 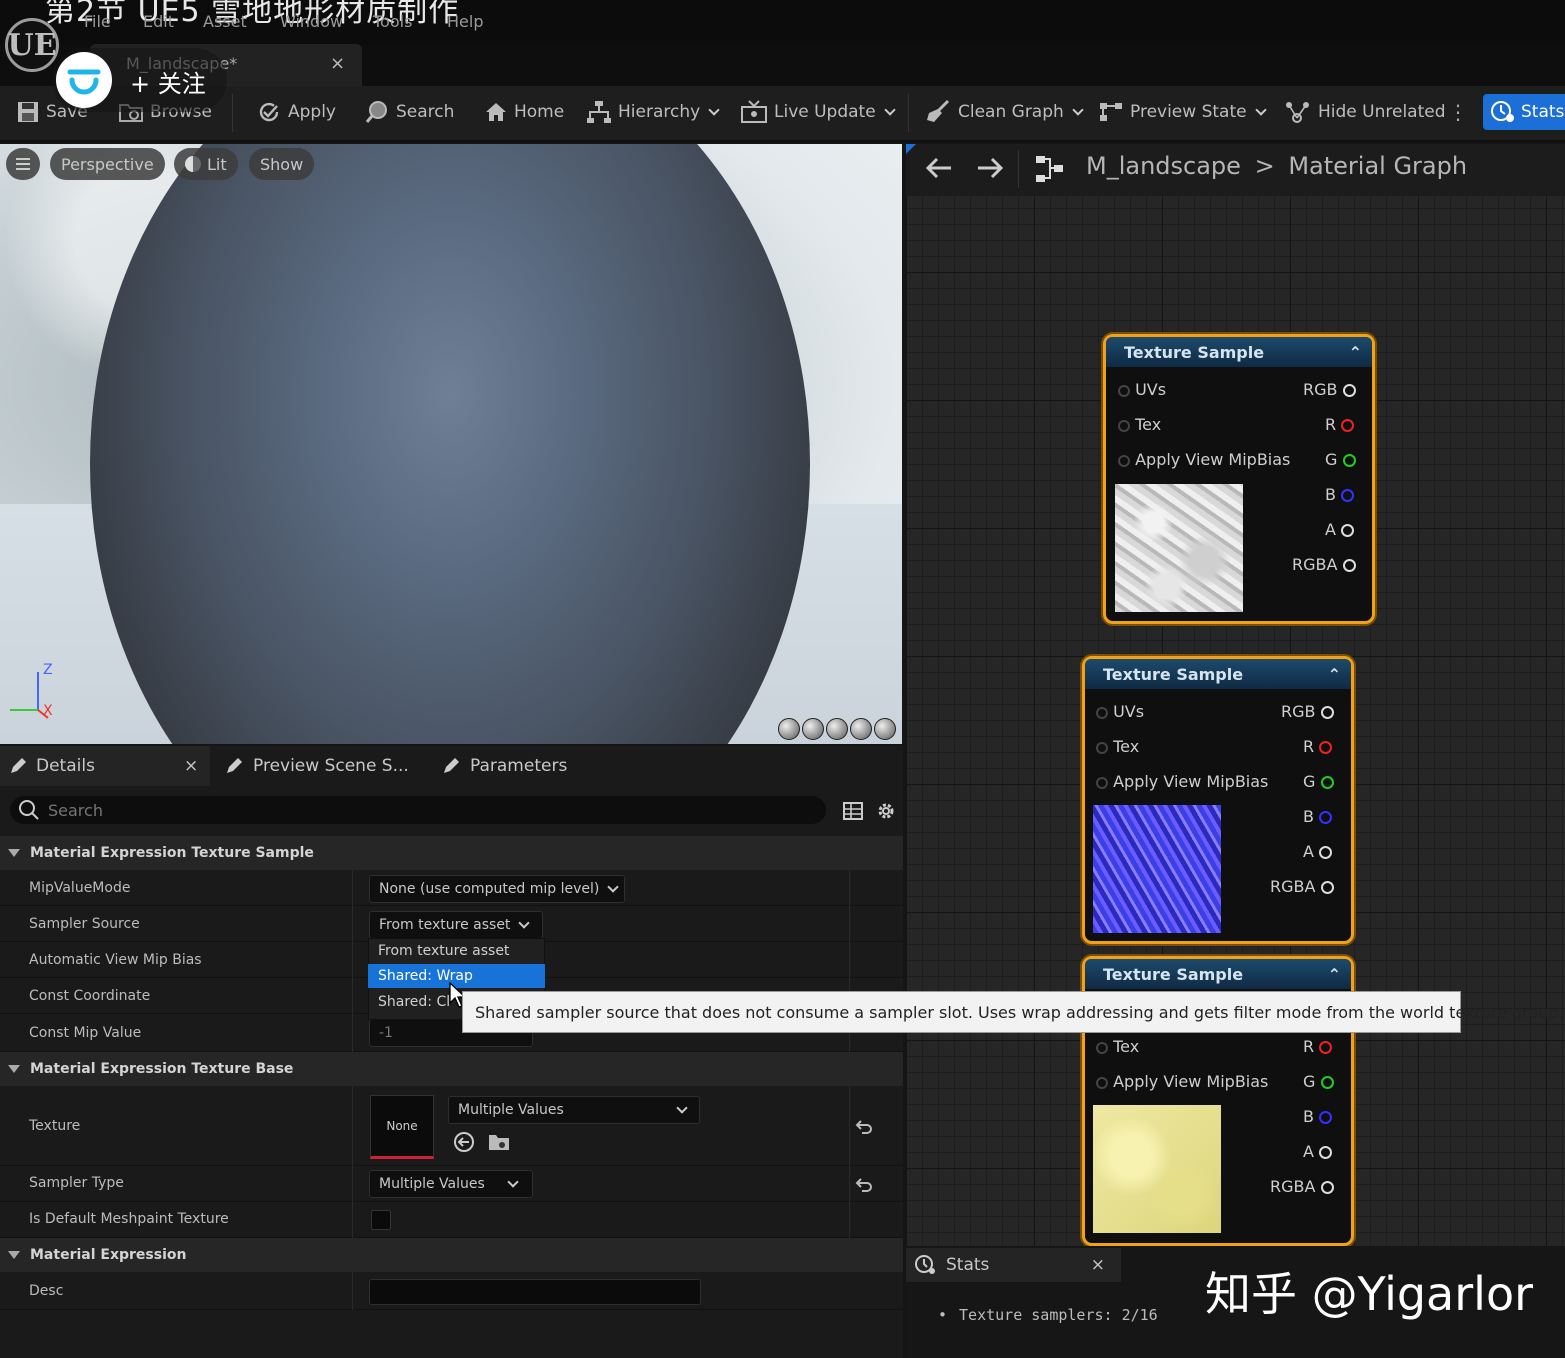 What do you see at coordinates (392, 21) in the screenshot?
I see `menu-tools: Tools` at bounding box center [392, 21].